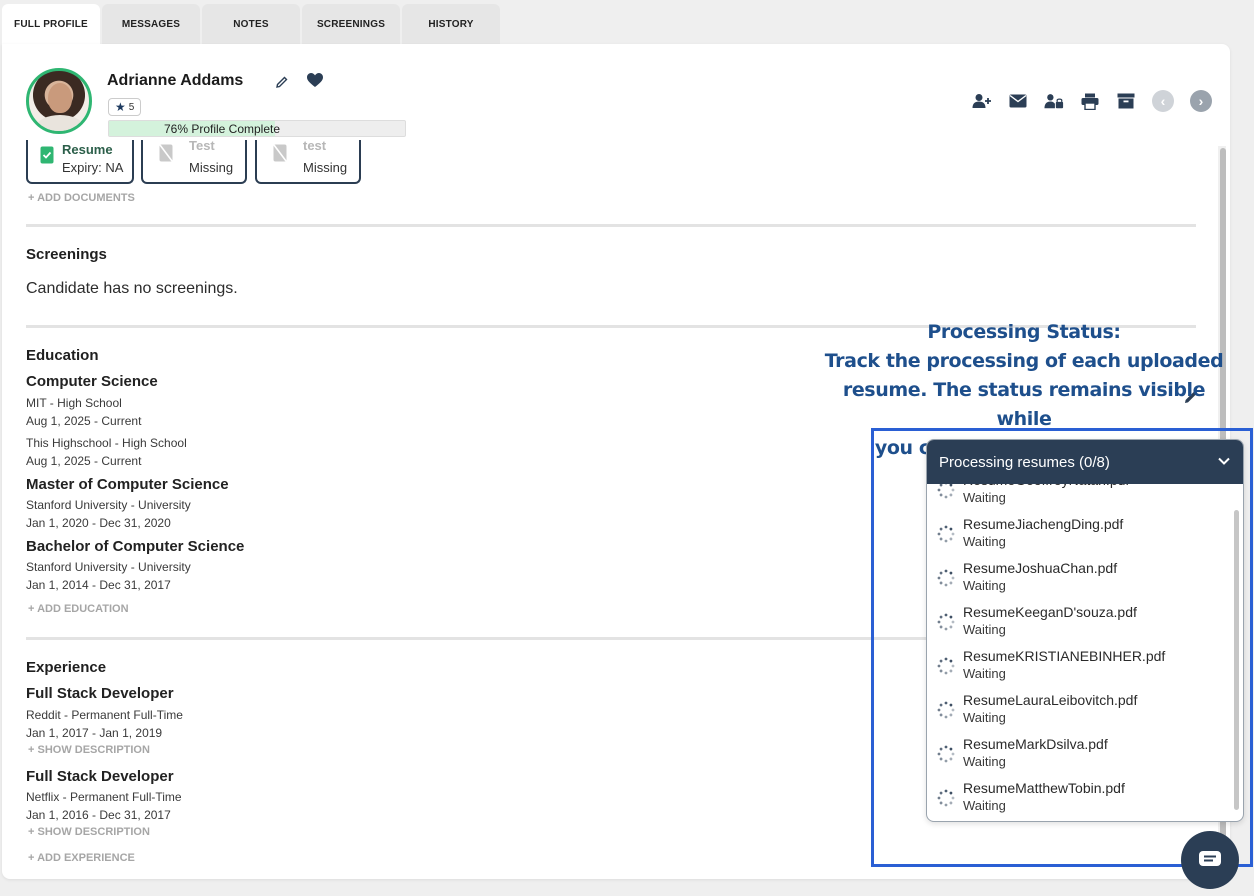 The height and width of the screenshot is (896, 1254). Describe the element at coordinates (315, 145) in the screenshot. I see `document-title: test` at that location.